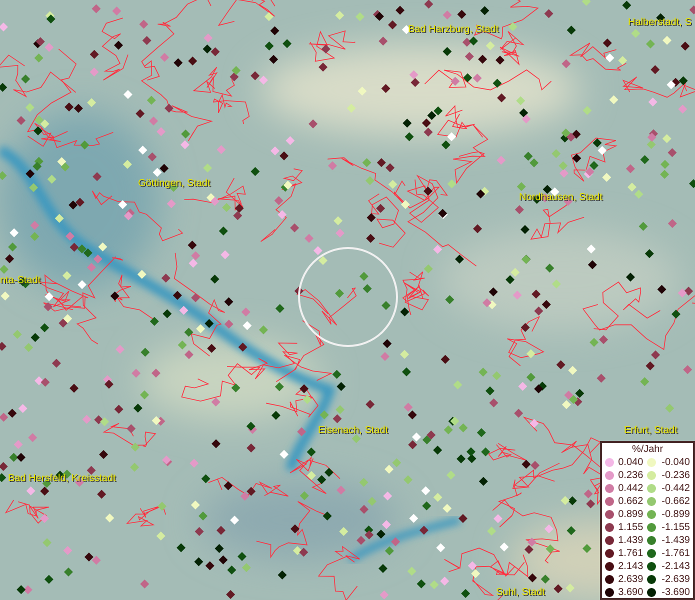 The height and width of the screenshot is (600, 695). Describe the element at coordinates (675, 489) in the screenshot. I see `legend-label: -0.442` at that location.